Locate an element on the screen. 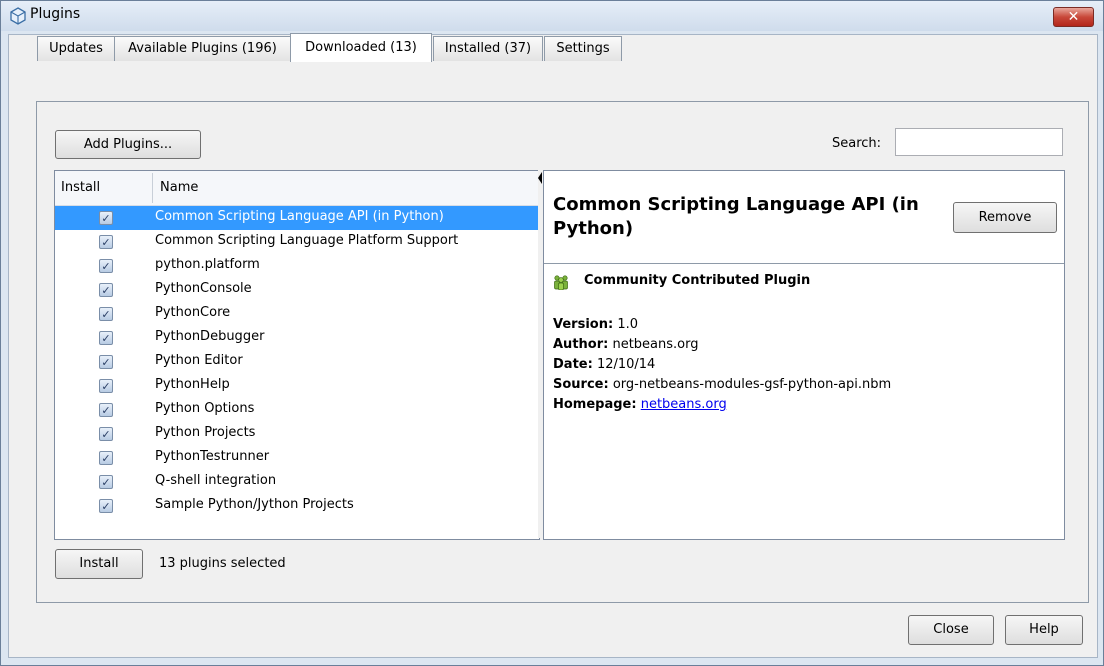  plugin-name: Python Options is located at coordinates (205, 408).